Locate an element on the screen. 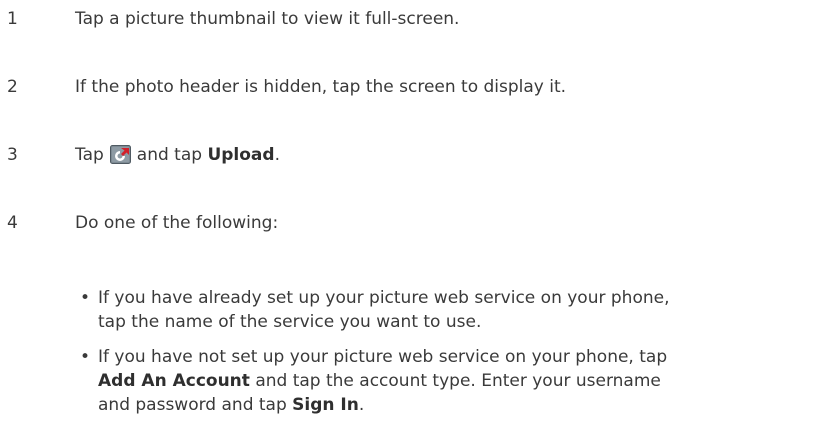 The width and height of the screenshot is (837, 428). step-text: Do one of the following: is located at coordinates (177, 223).